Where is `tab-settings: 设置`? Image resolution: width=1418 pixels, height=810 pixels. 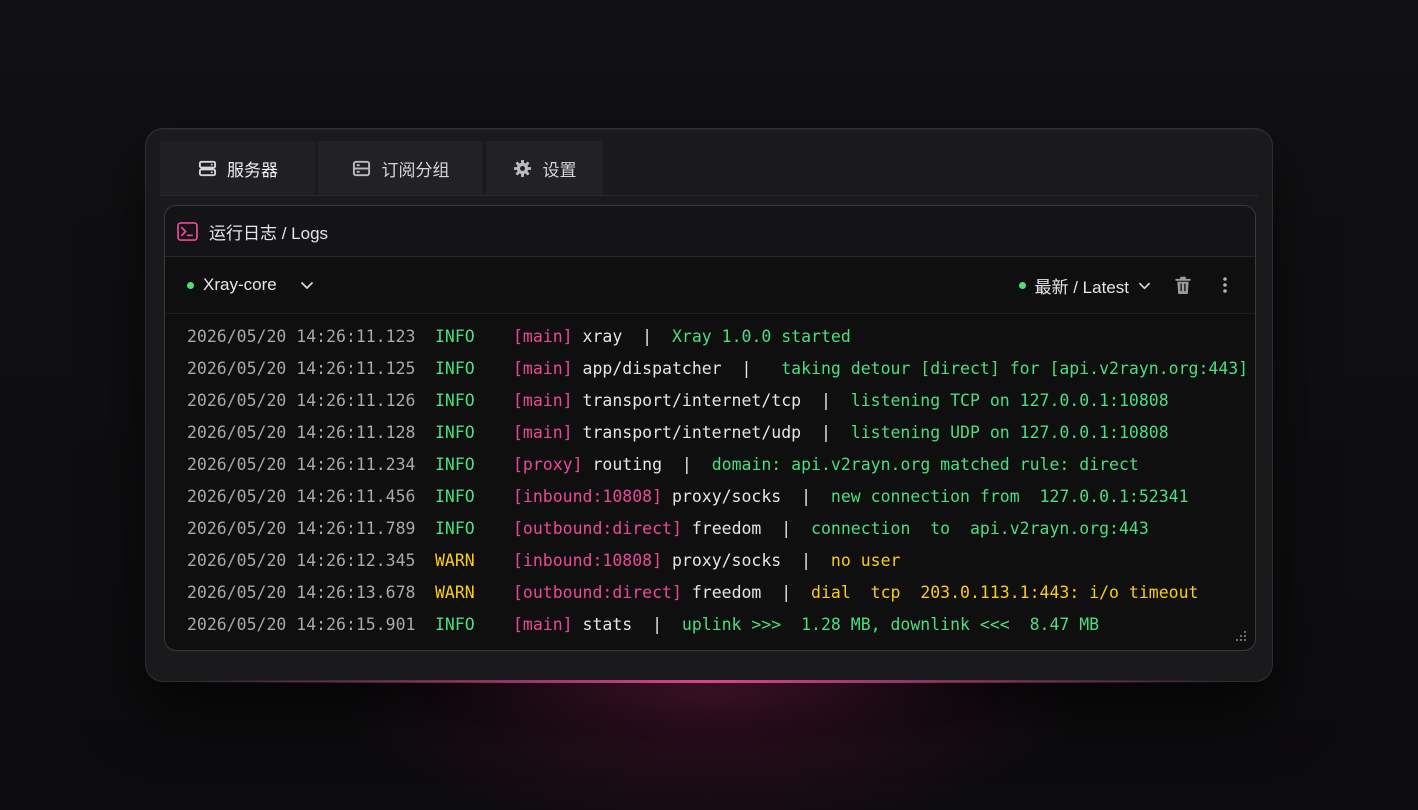
tab-settings: 设置 is located at coordinates (544, 168).